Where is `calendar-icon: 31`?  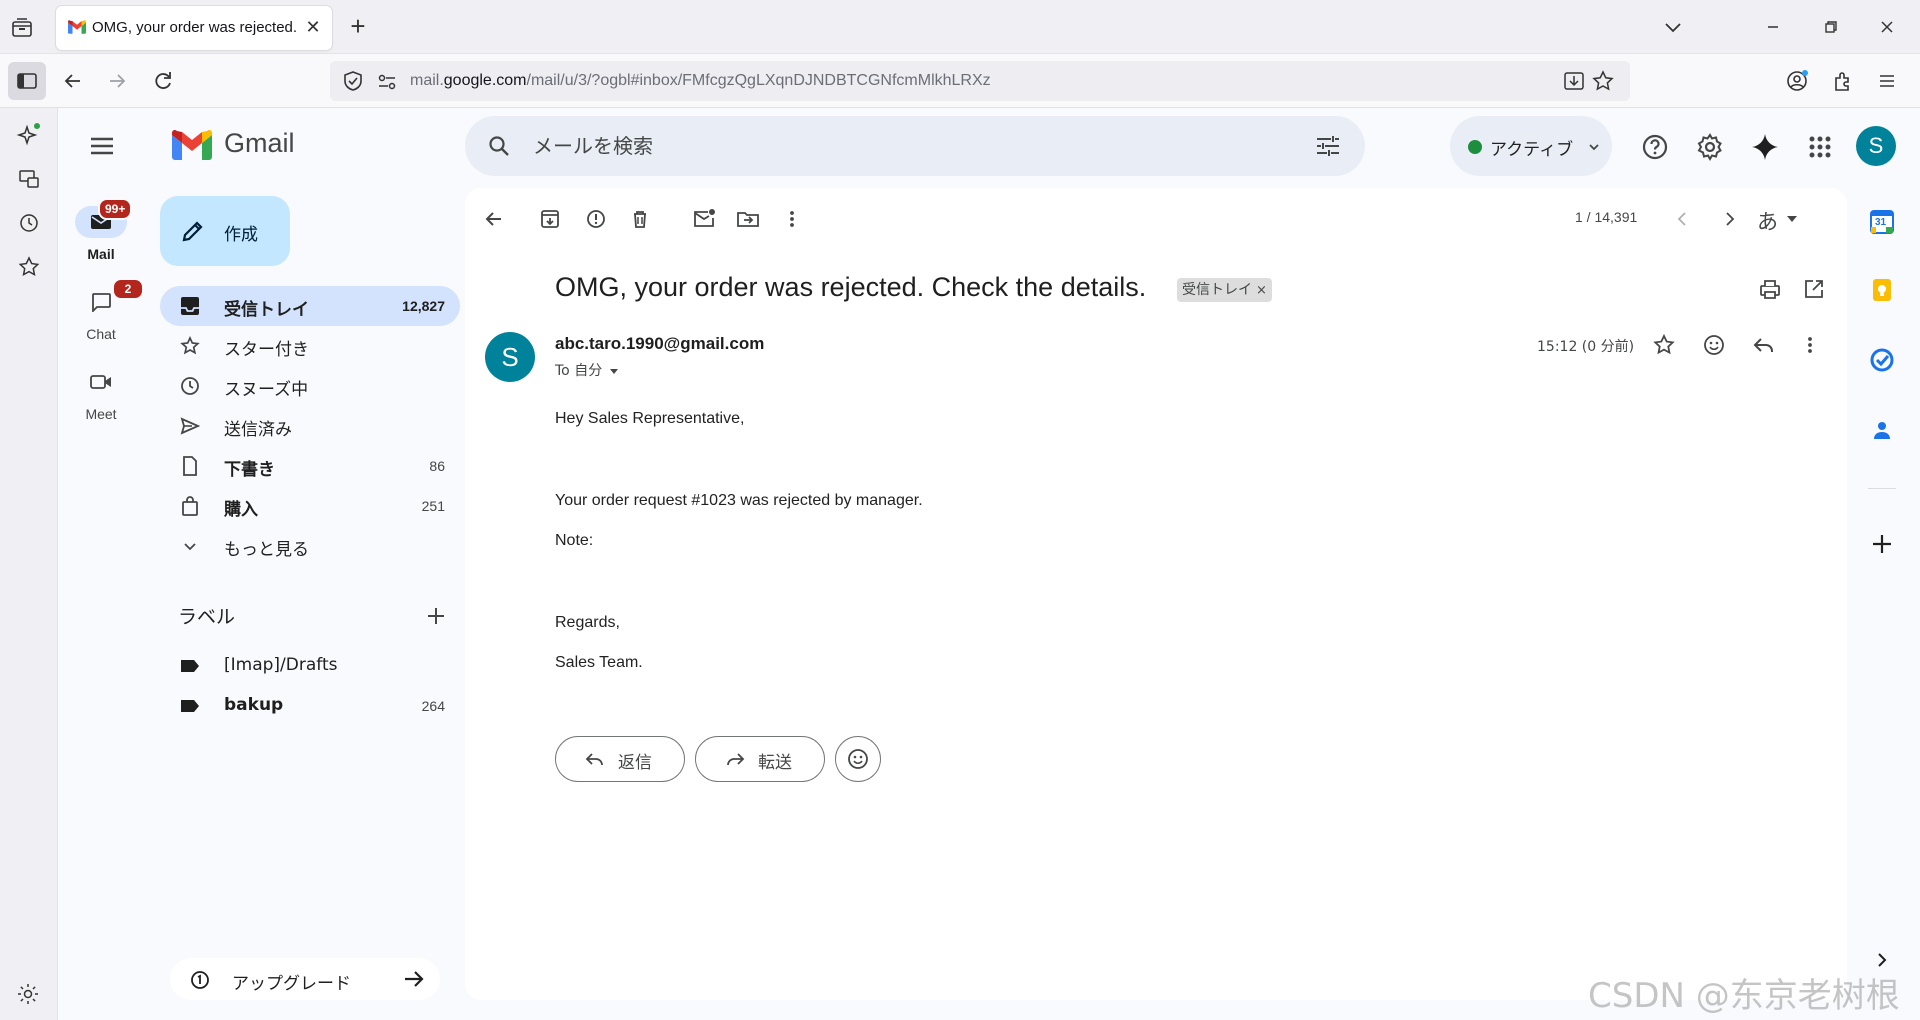 calendar-icon: 31 is located at coordinates (1882, 222).